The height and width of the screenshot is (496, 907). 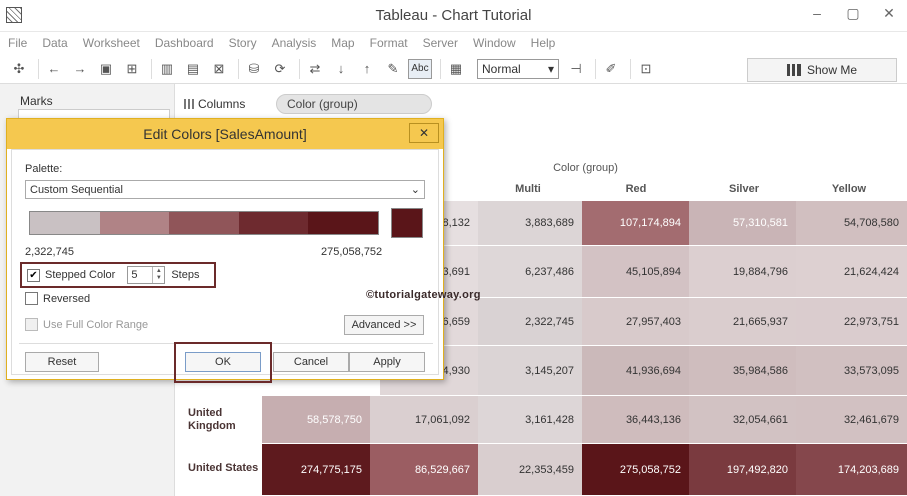 What do you see at coordinates (294, 43) in the screenshot?
I see `menu-analysis: Analysis` at bounding box center [294, 43].